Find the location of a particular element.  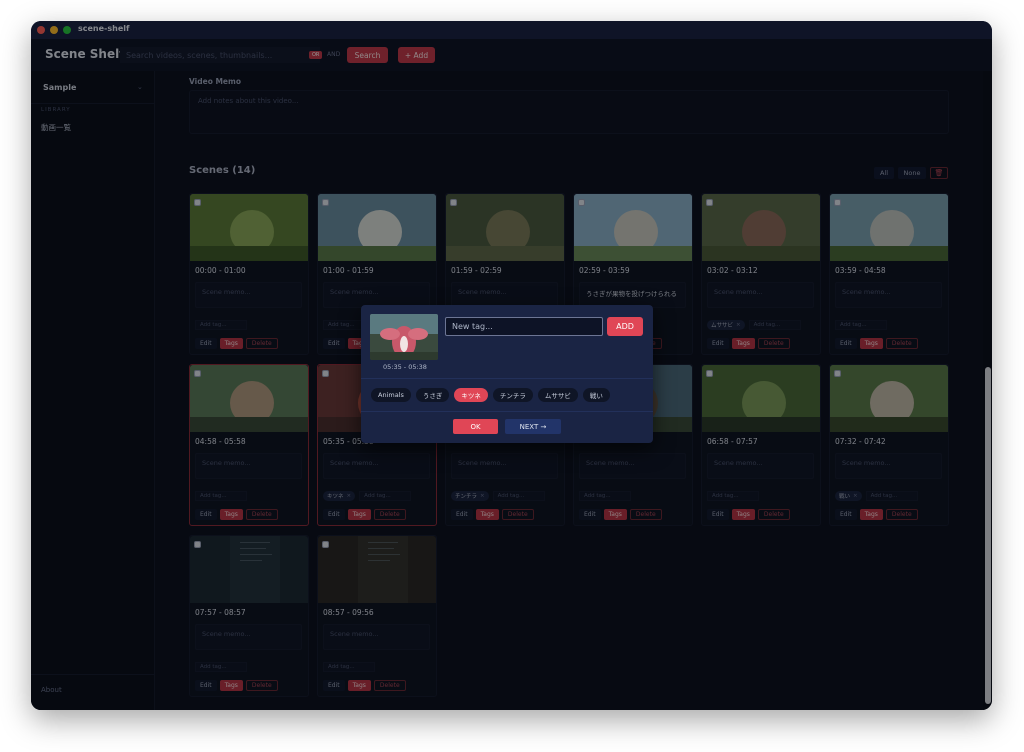

new-tag-input is located at coordinates (524, 326).